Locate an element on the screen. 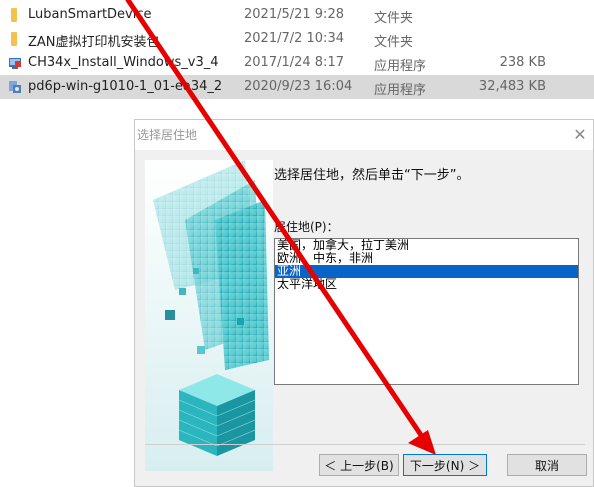  next-button: 下一步(N) ＞ is located at coordinates (445, 465).